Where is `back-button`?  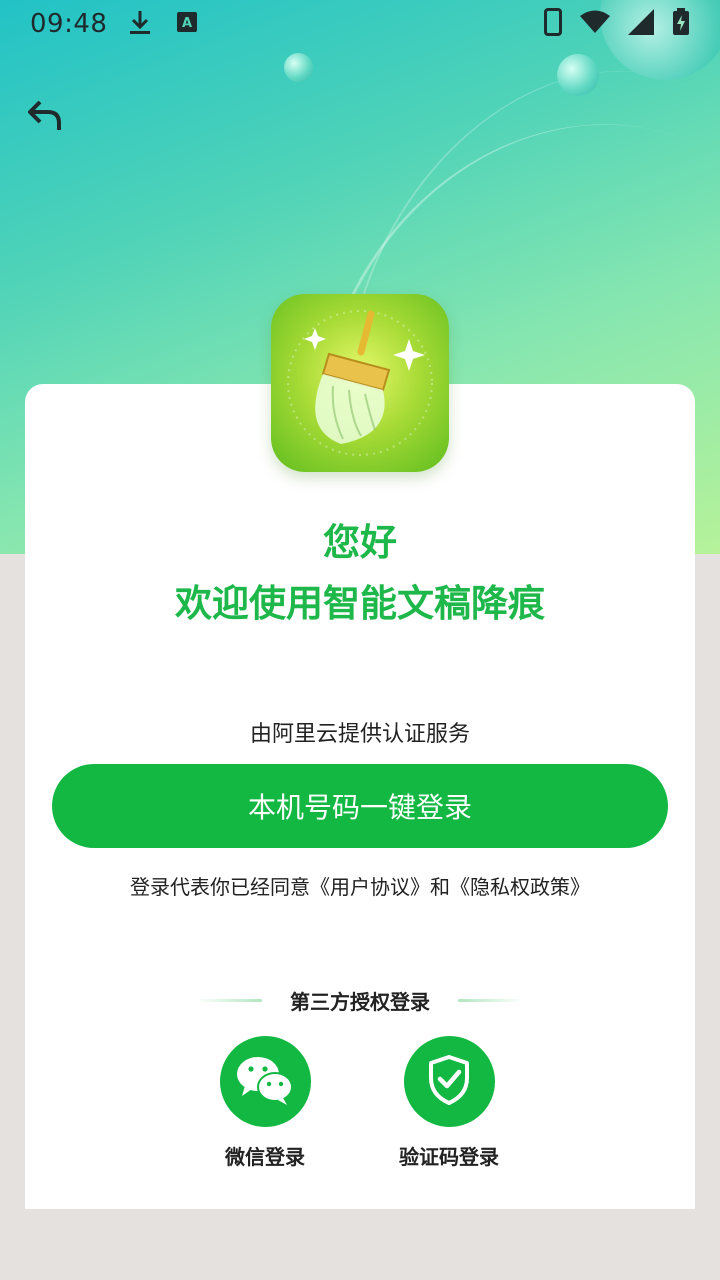 back-button is located at coordinates (46, 116).